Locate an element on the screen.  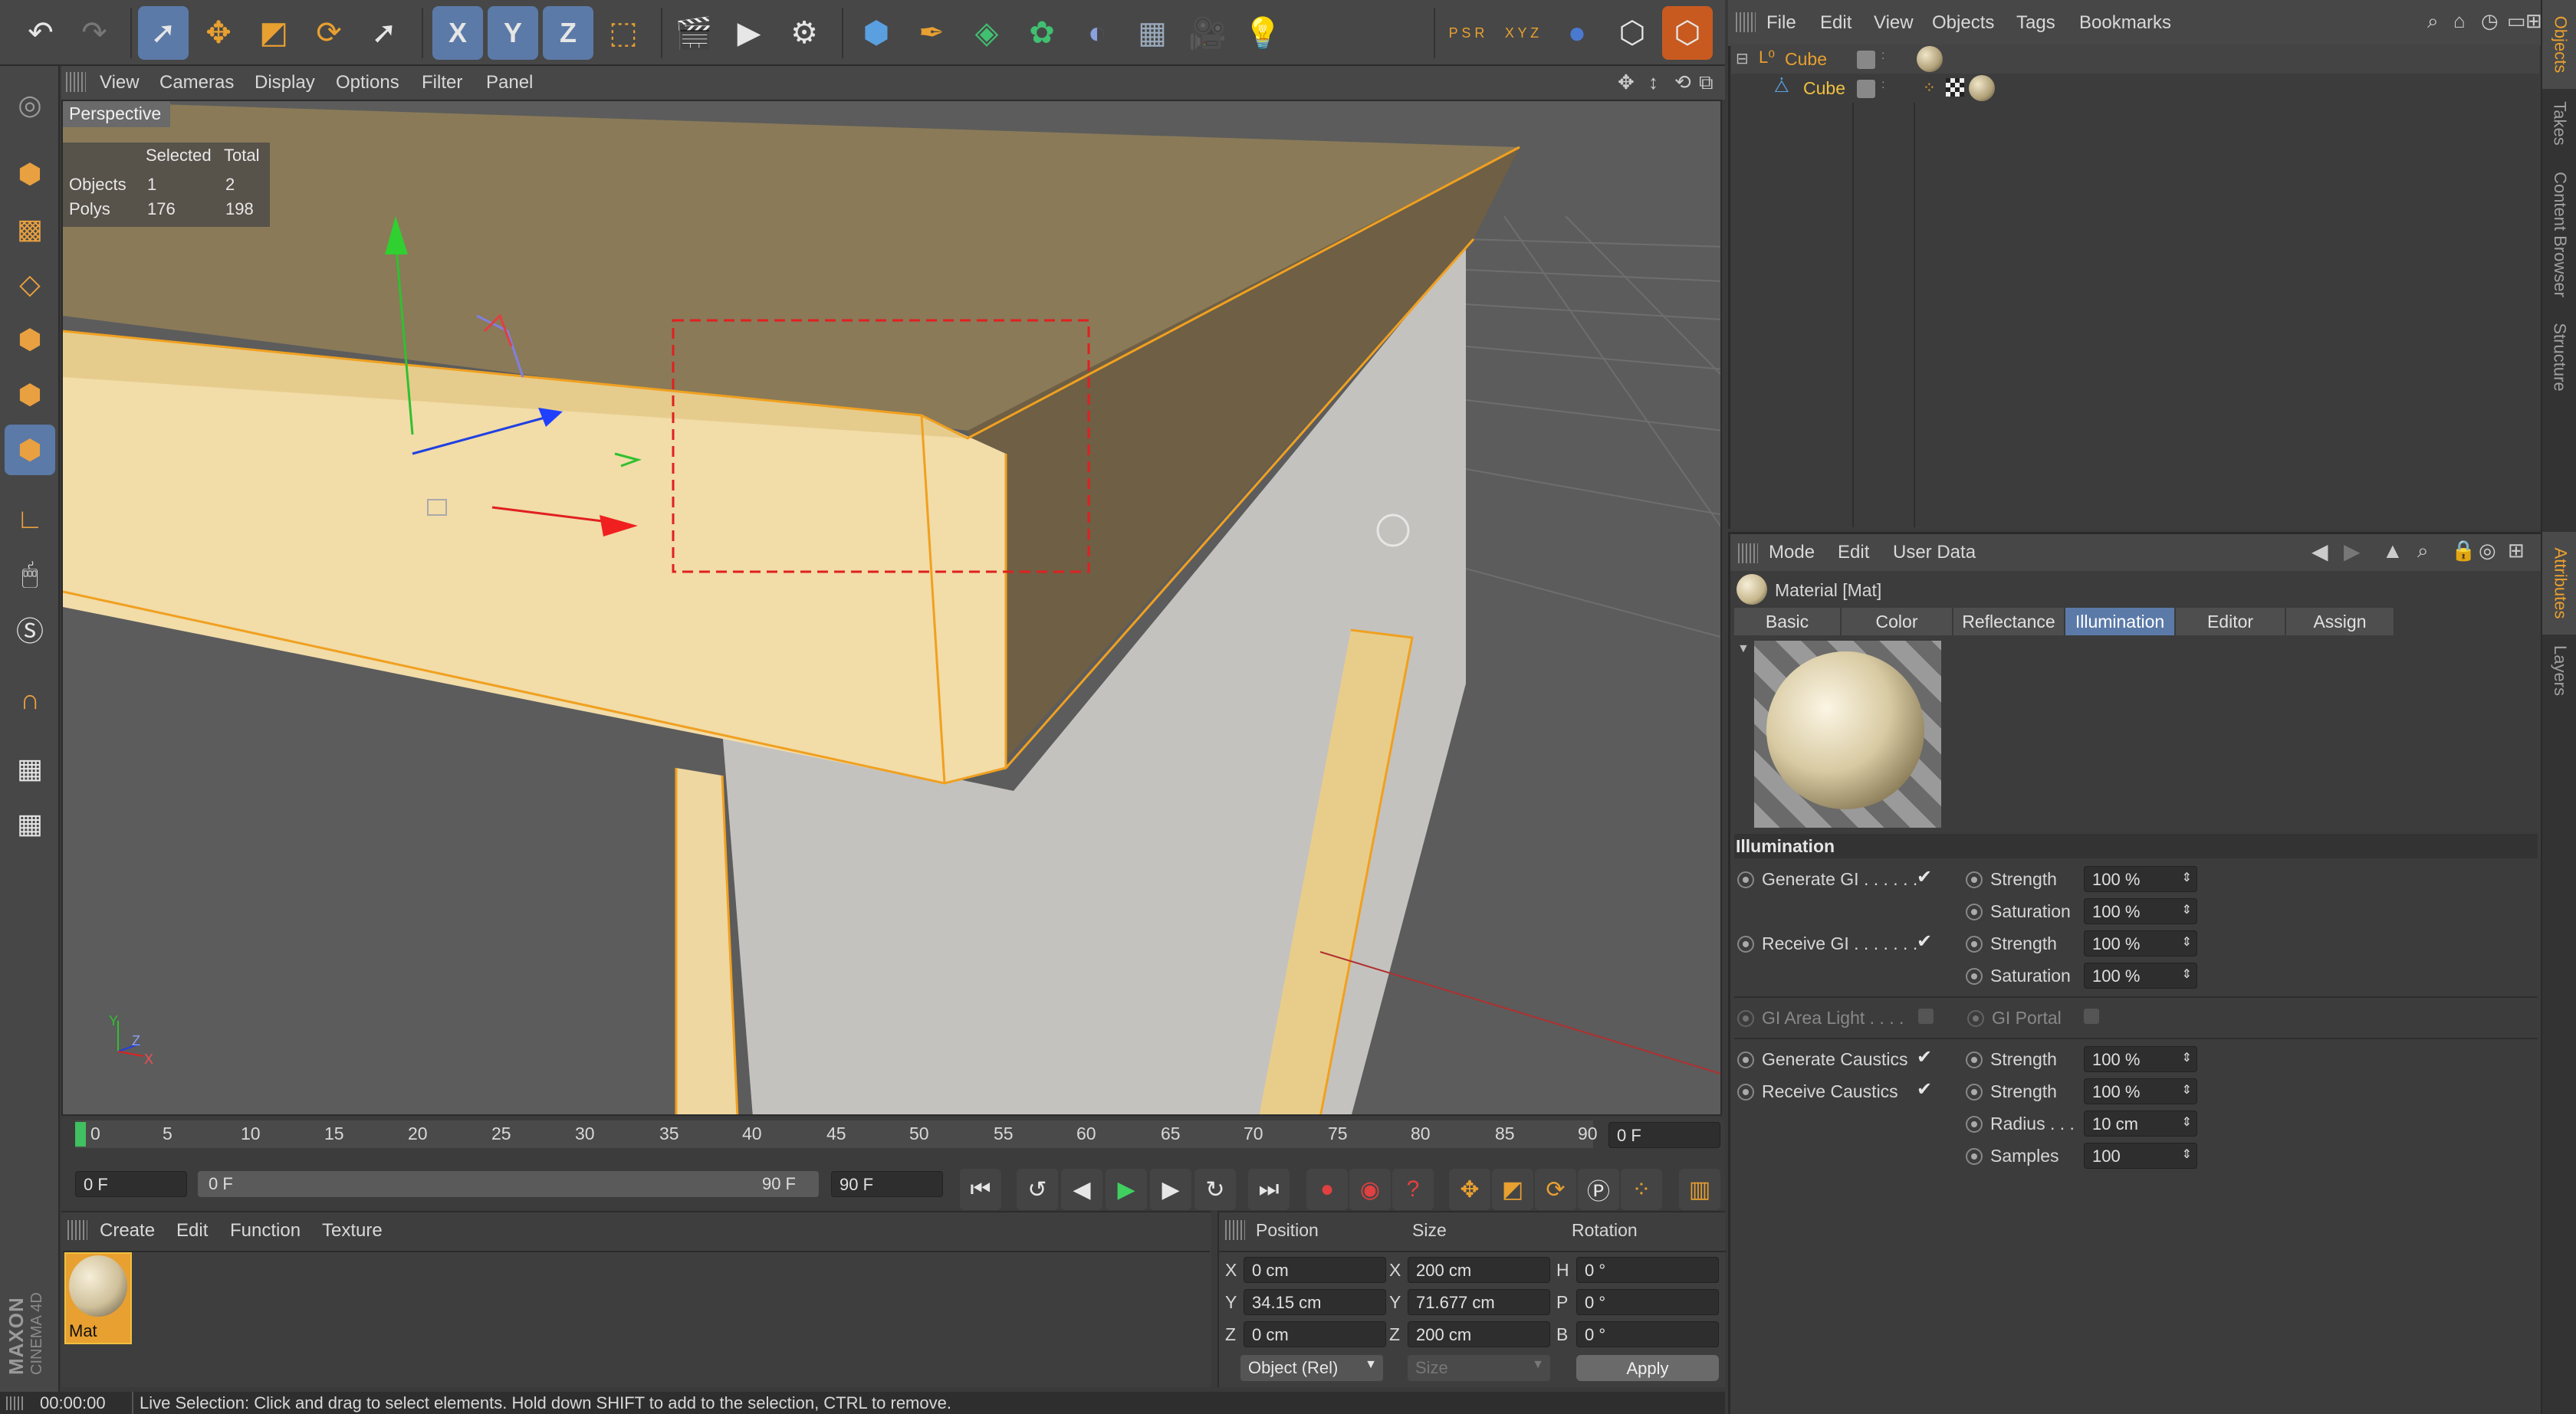
objects-menu-view: View is located at coordinates (1894, 23).